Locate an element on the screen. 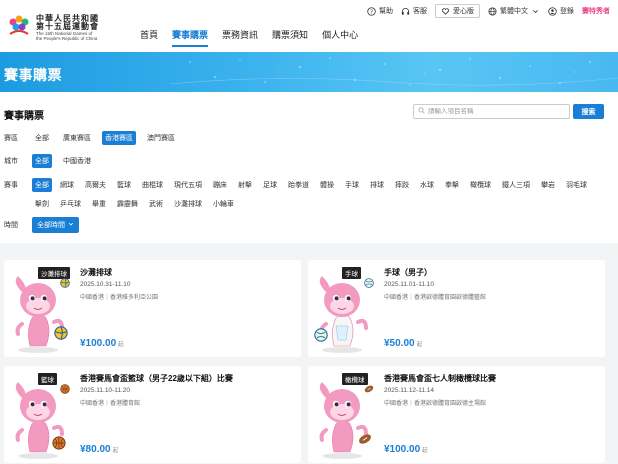  nav-purchase-notes: 購票須知 is located at coordinates (290, 36).